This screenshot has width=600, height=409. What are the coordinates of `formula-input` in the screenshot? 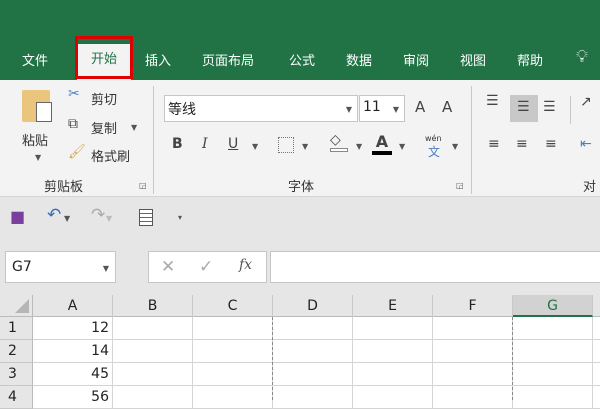 It's located at (435, 267).